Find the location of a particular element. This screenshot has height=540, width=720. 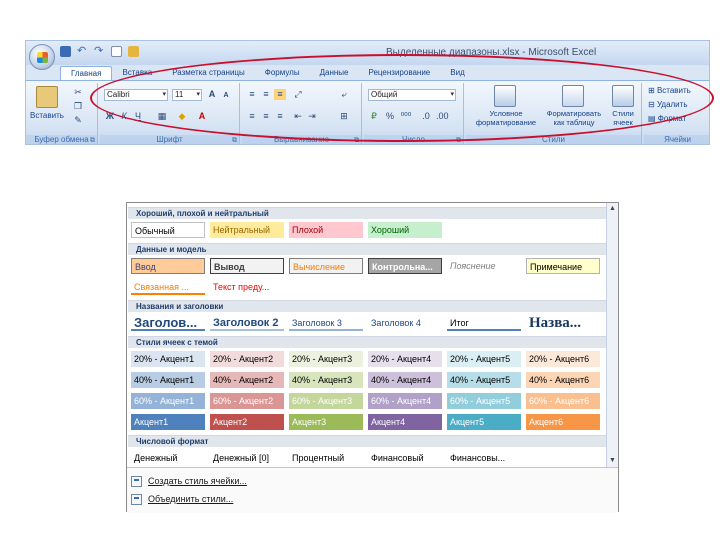

tab-home: Главная is located at coordinates (86, 73).